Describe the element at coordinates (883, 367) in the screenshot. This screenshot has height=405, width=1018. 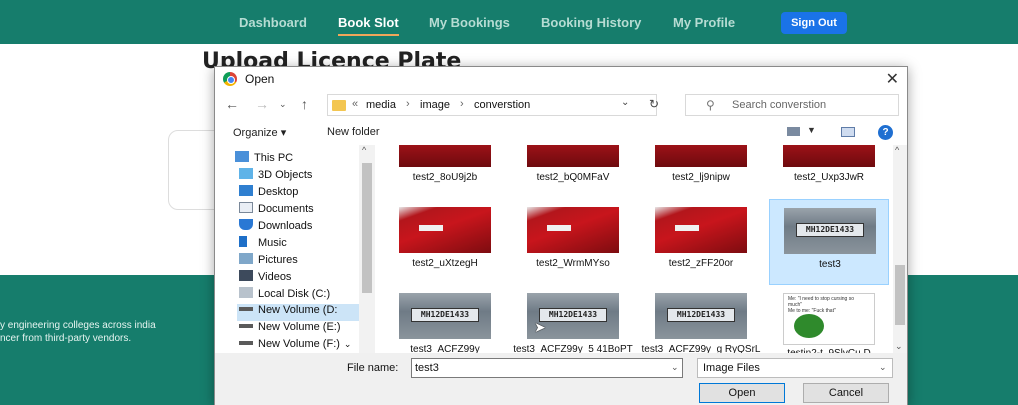
I see `file-type-chevron-icon: ⌄` at that location.